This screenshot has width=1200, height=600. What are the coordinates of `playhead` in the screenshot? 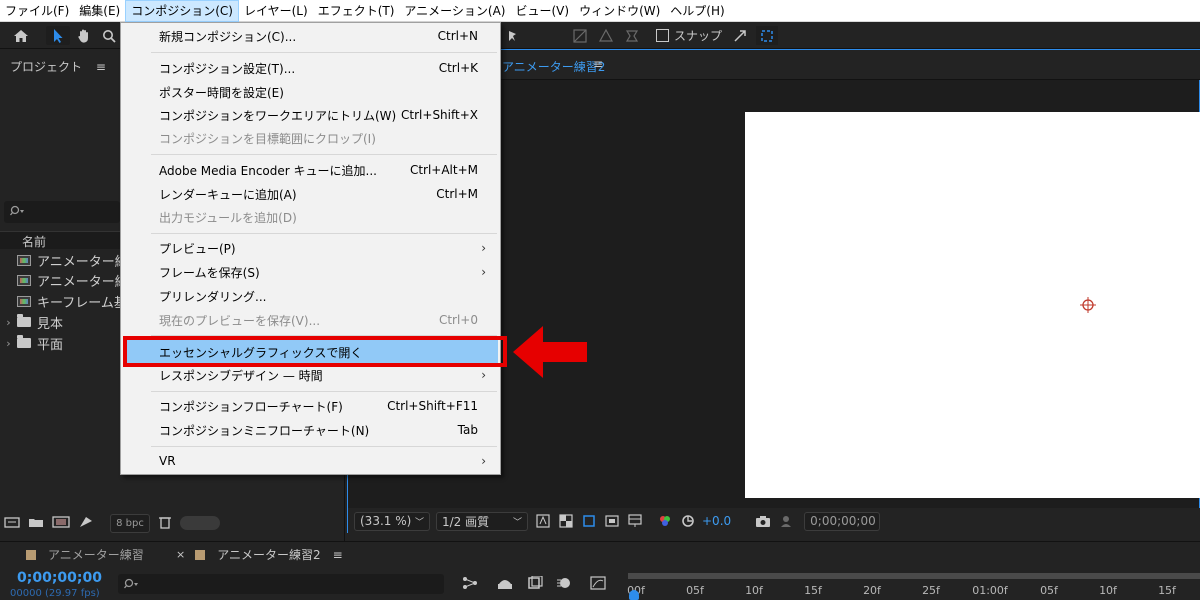 It's located at (634, 595).